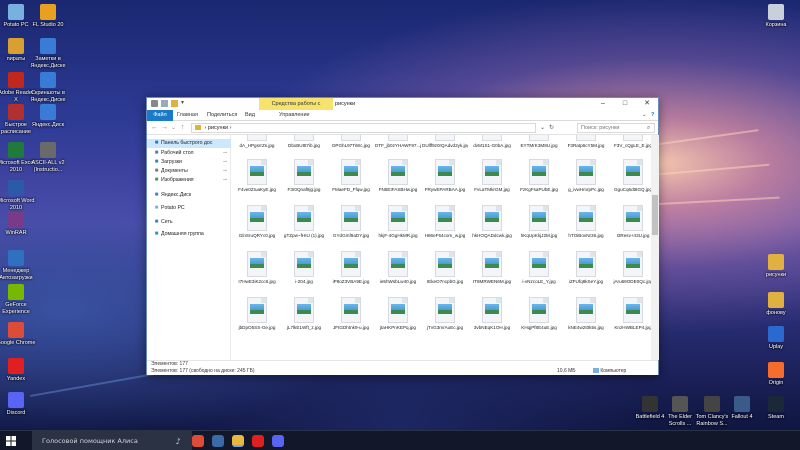 This screenshot has width=800, height=450. I want to click on file-item: hKqUpKkjJ2M.jpg, so click(539, 222).